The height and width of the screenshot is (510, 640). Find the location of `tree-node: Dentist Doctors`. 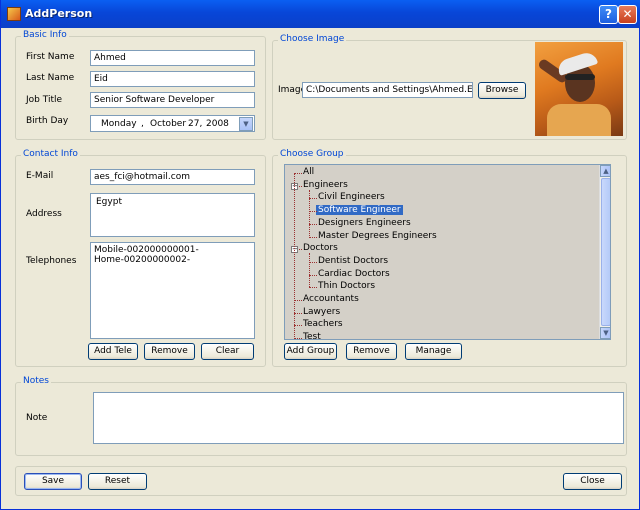

tree-node: Dentist Doctors is located at coordinates (353, 261).